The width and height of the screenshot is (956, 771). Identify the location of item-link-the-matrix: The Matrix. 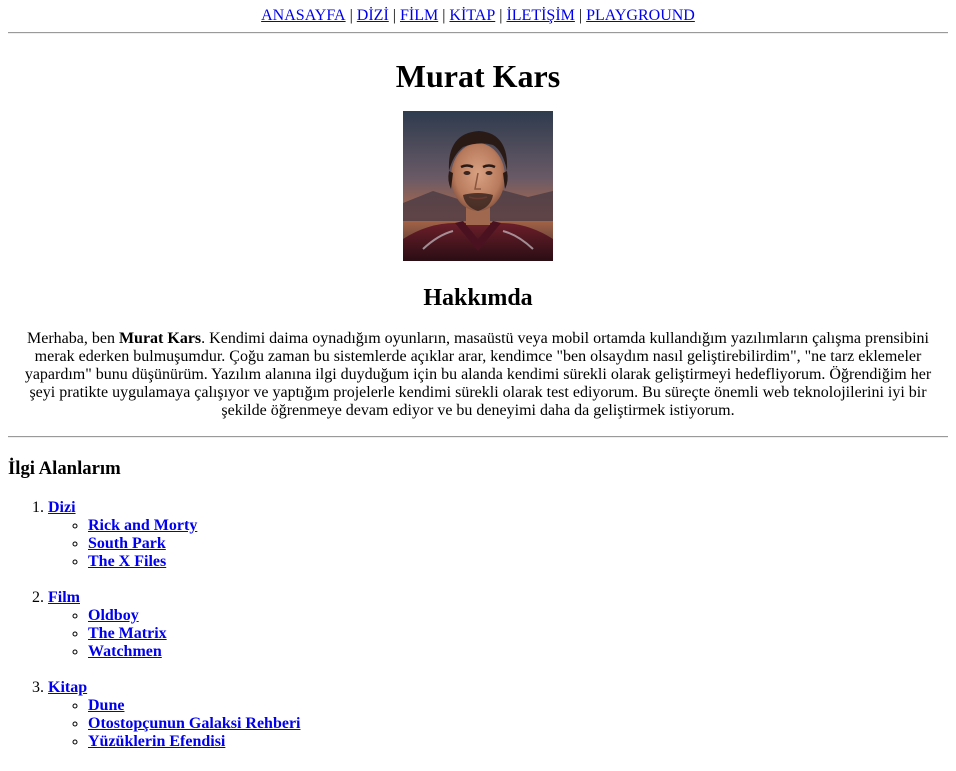
(127, 633).